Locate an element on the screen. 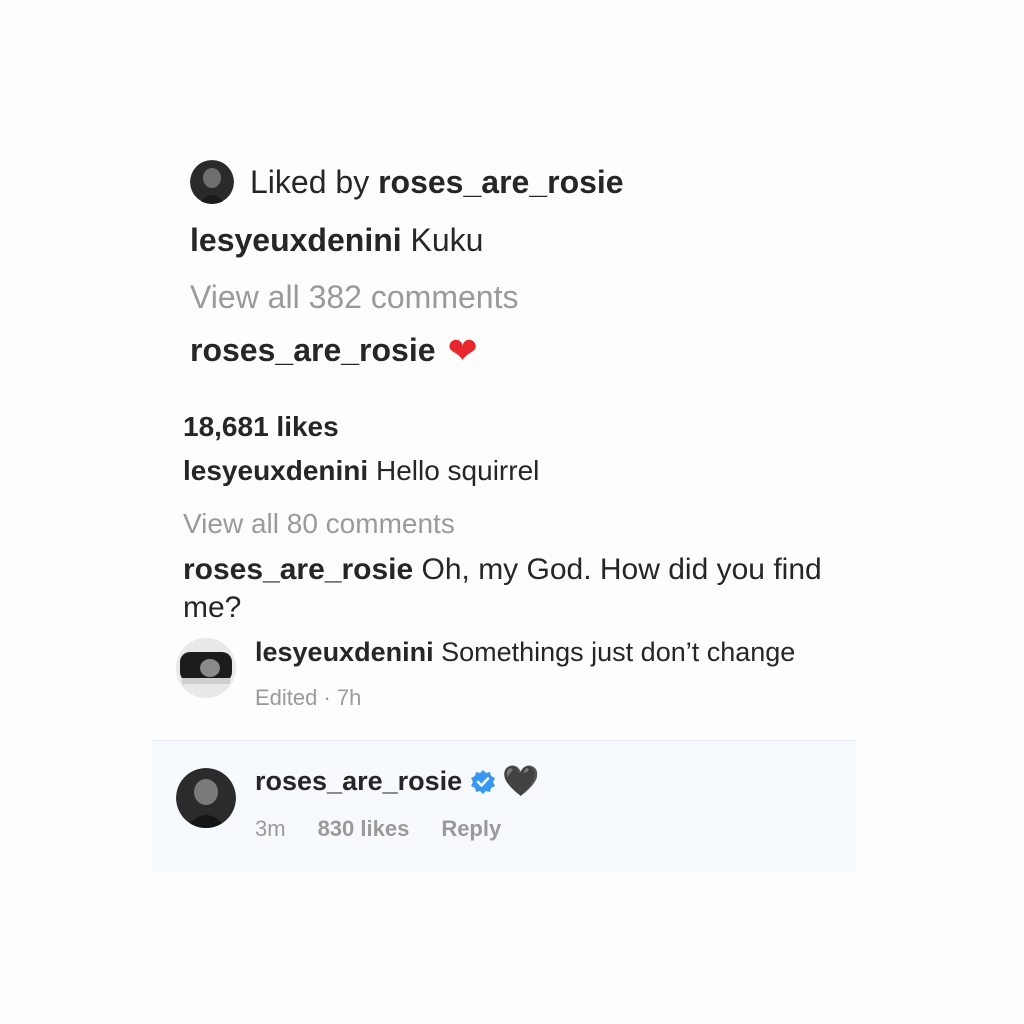  liked-by-username: roses_are_rosie is located at coordinates (501, 182).